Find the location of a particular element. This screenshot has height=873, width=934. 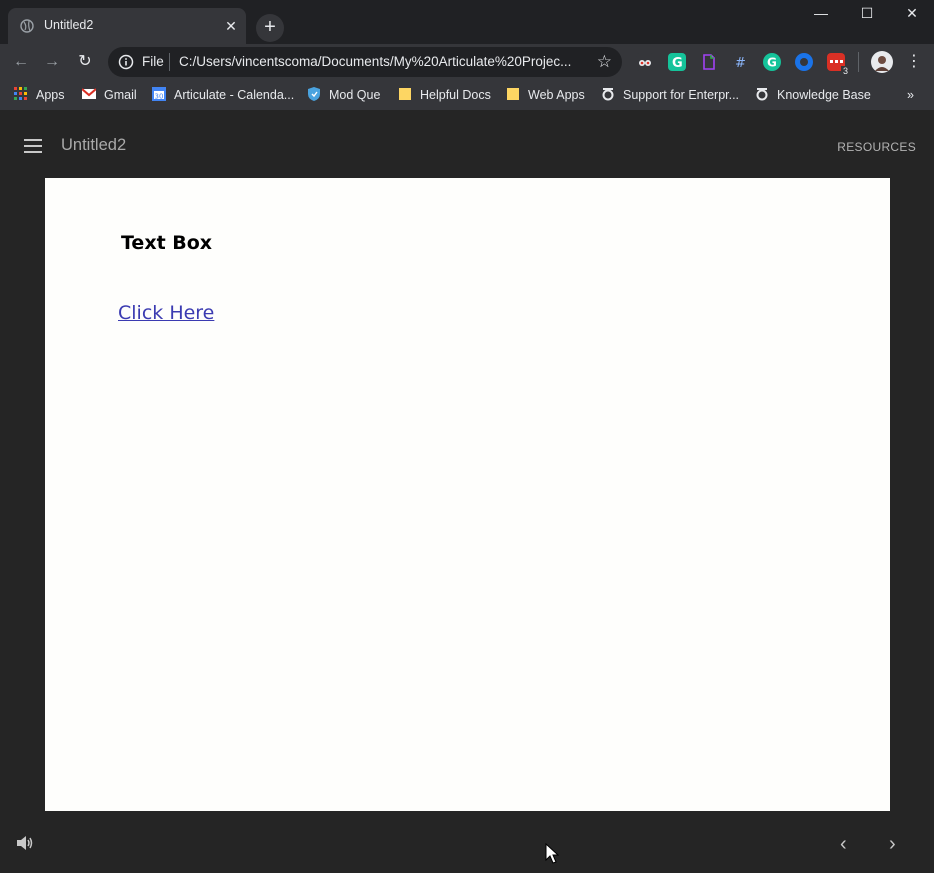

browser-menu-icon: ⋮ is located at coordinates (914, 62).